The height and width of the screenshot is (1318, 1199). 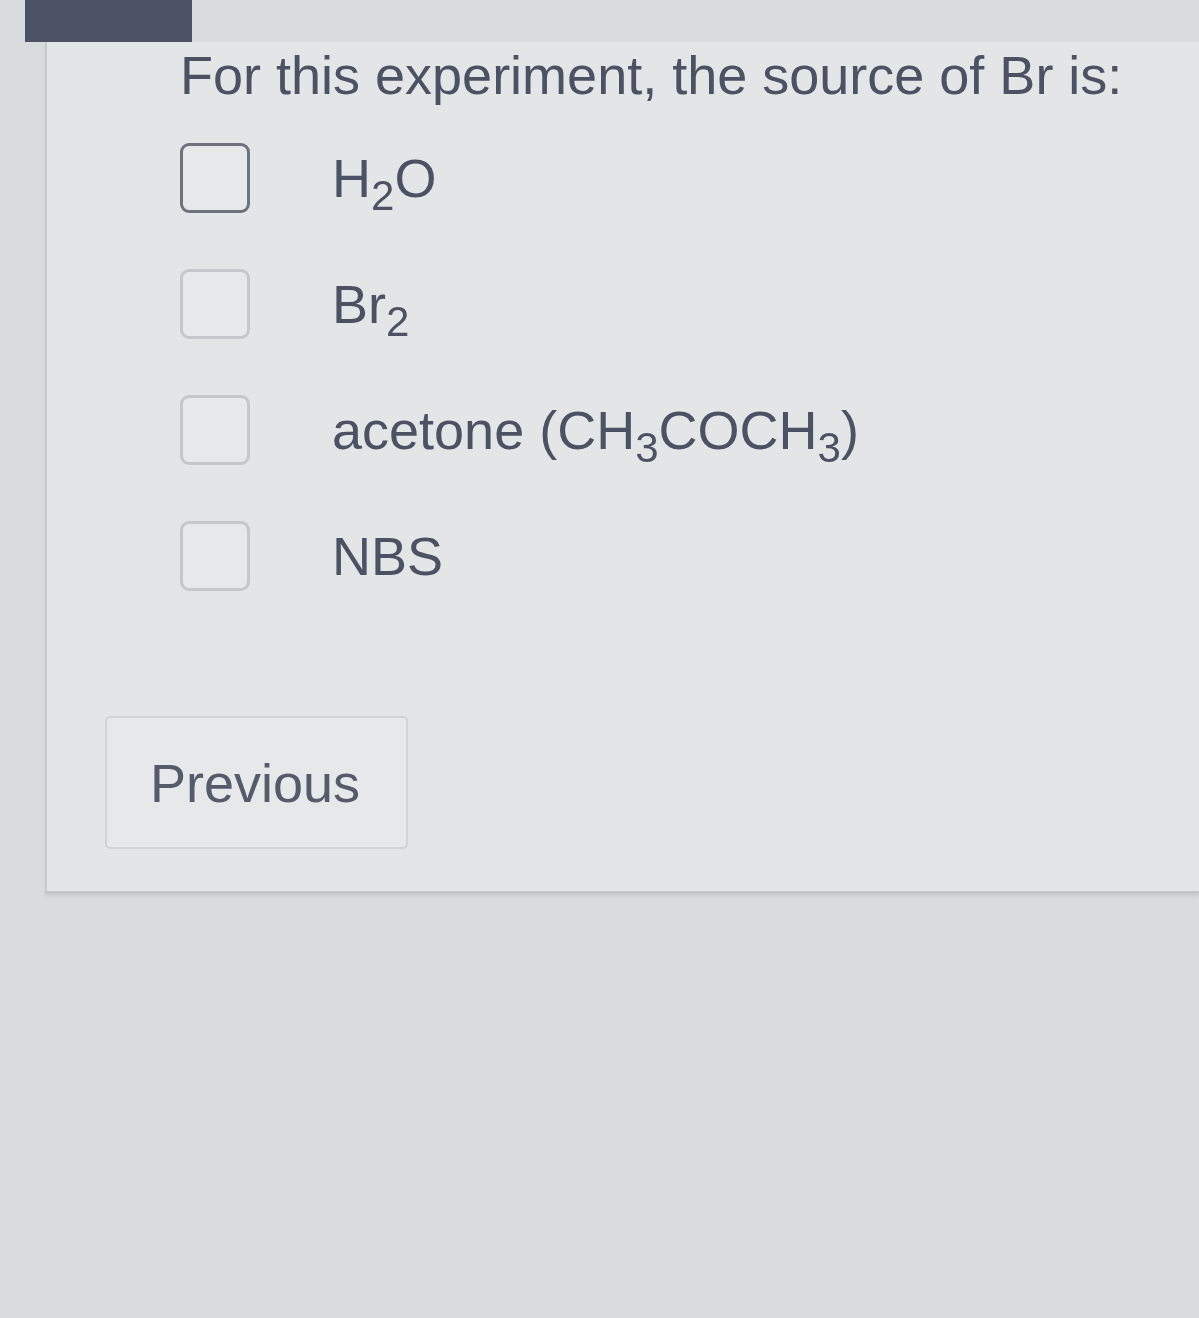 I want to click on option-label: acetone (CH$_{3}$COCH$_{3}$), so click(x=595, y=430).